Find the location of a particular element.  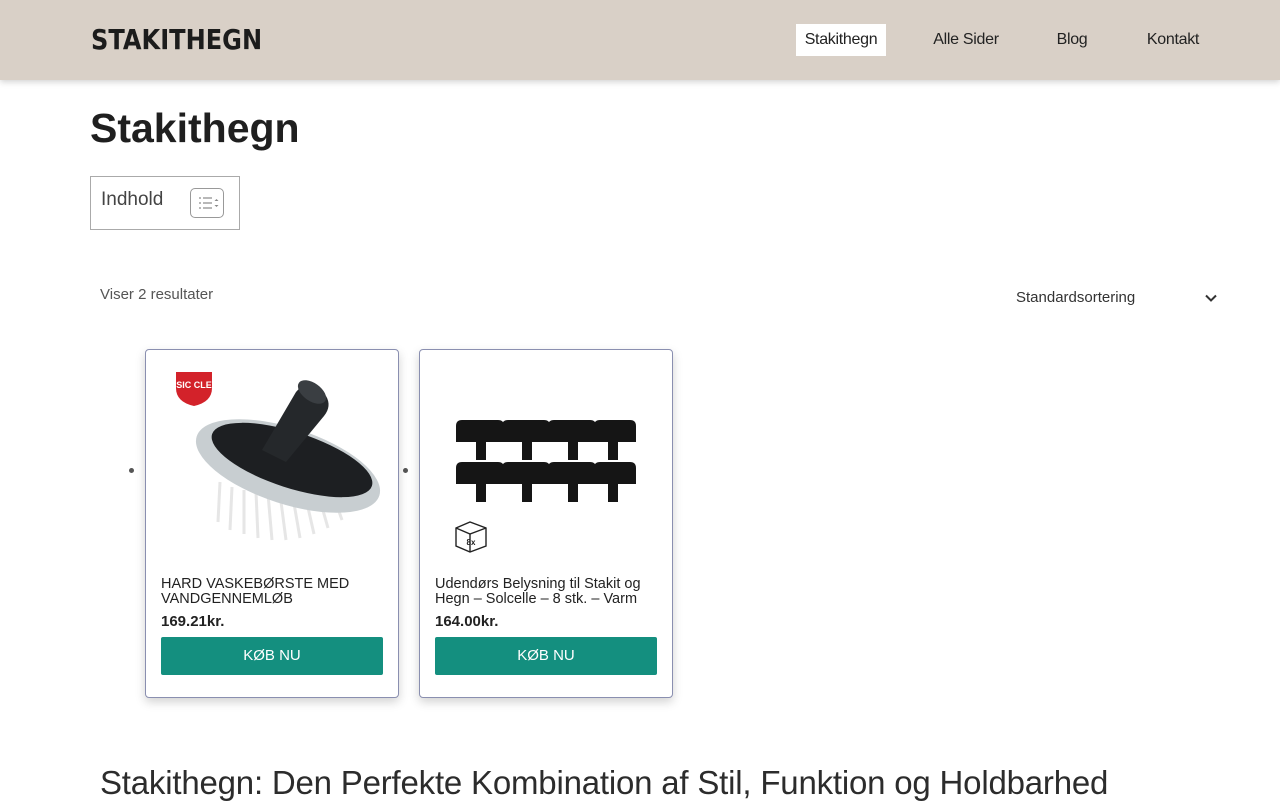

table-of-contents: Indhold is located at coordinates (165, 203).